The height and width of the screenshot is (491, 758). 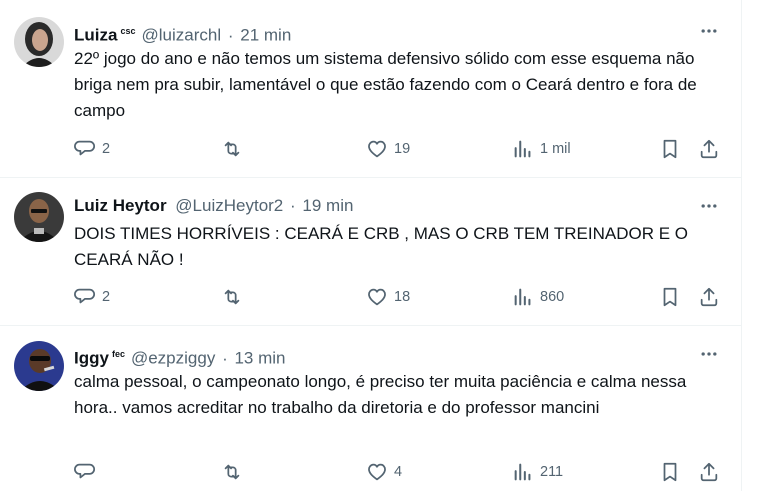 What do you see at coordinates (741, 245) in the screenshot?
I see `column-border` at bounding box center [741, 245].